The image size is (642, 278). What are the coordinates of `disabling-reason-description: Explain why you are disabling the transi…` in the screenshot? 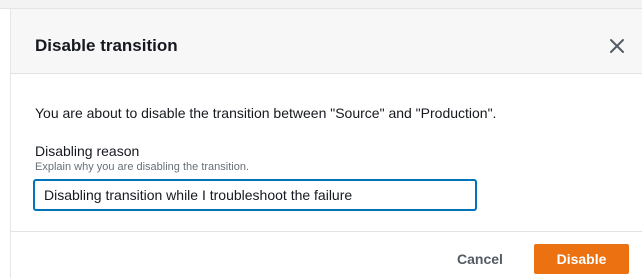 It's located at (142, 167).